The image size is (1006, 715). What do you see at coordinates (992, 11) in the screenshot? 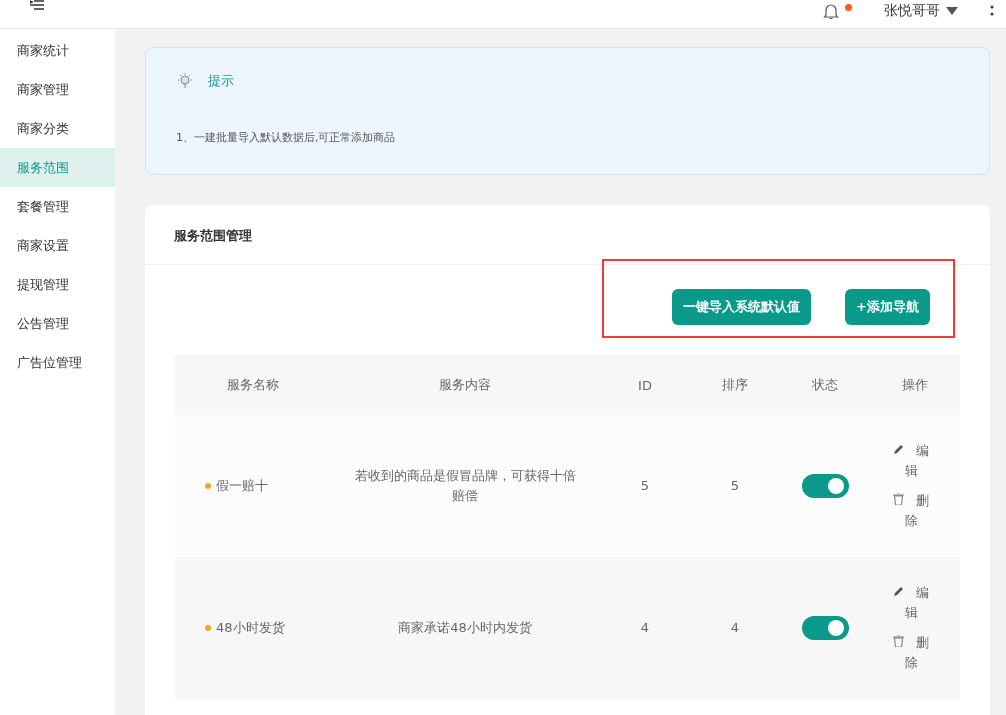
I see `more-icon` at bounding box center [992, 11].